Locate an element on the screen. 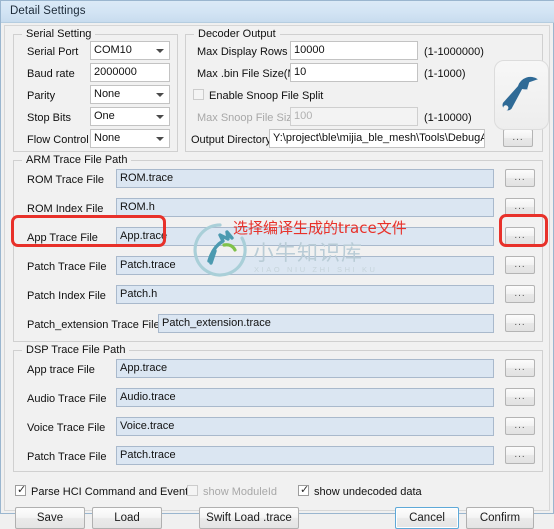  label-serial-port: Serial Port is located at coordinates (53, 52).